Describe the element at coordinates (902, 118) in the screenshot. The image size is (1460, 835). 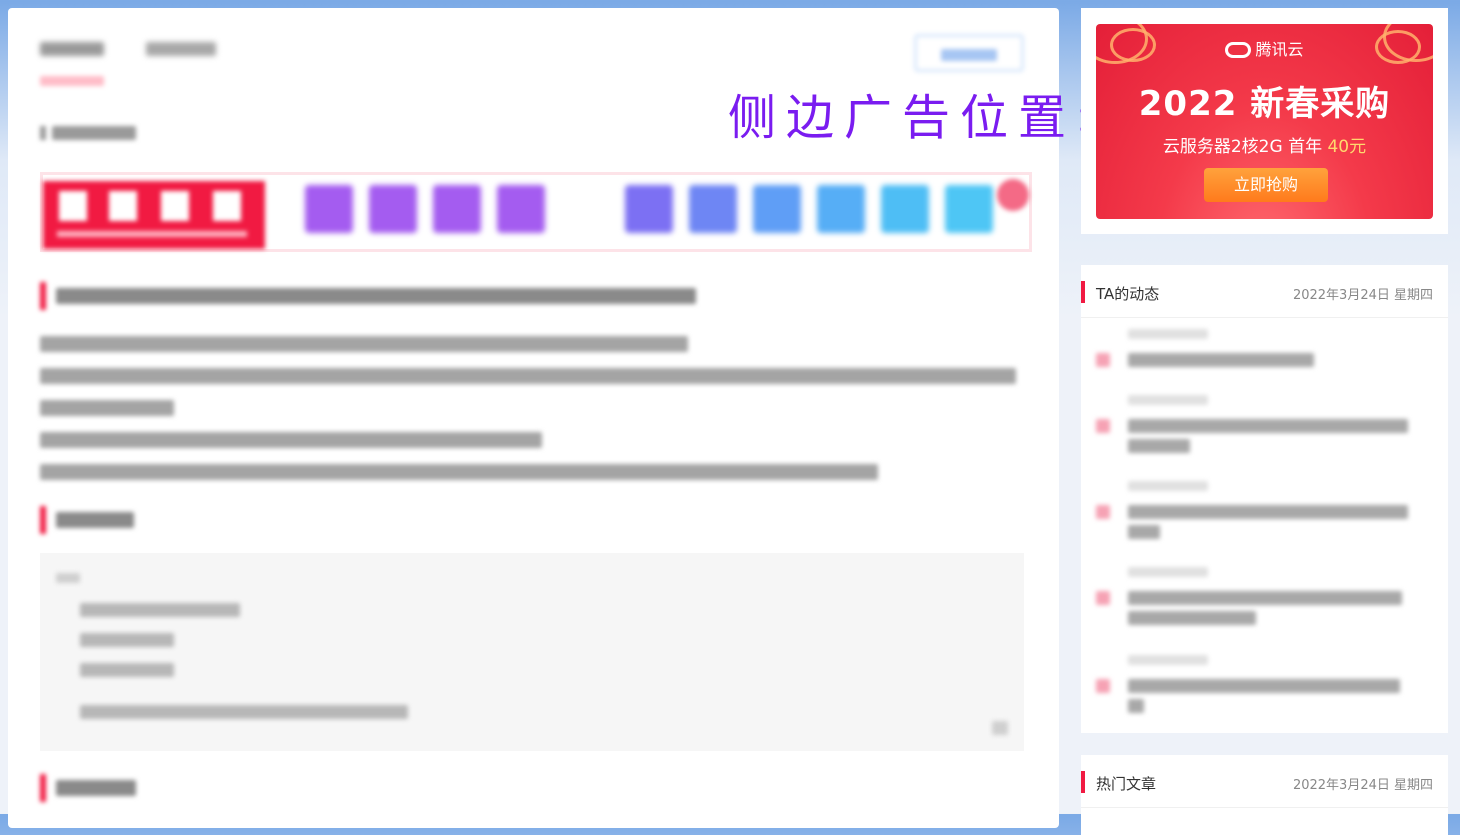
I see `overlay-label-text: 侧边广告位置` at that location.